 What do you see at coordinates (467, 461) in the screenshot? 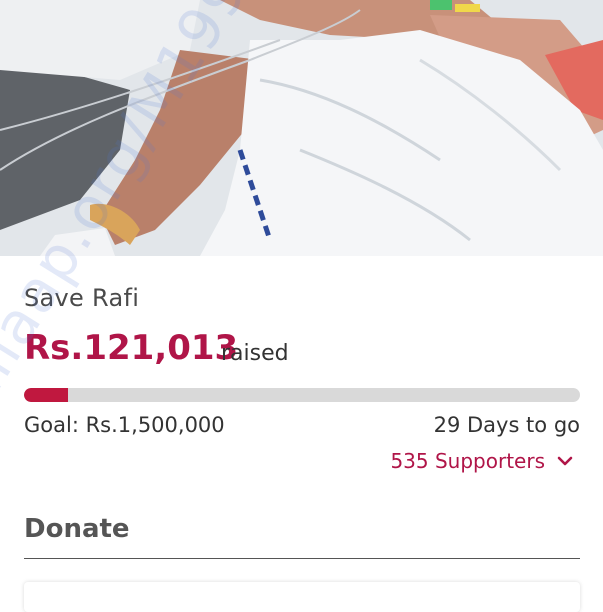
I see `supporters-count: 535 Supporters` at bounding box center [467, 461].